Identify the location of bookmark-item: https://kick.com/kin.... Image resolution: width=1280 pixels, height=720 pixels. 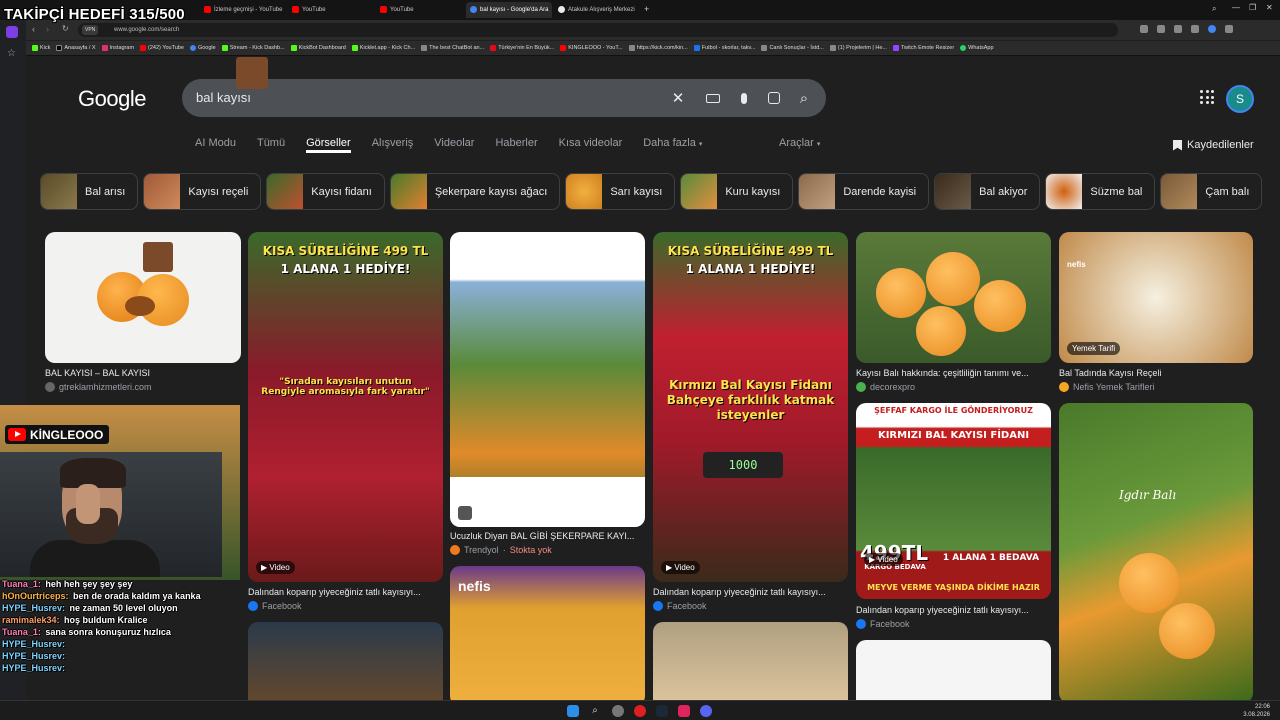
(658, 48).